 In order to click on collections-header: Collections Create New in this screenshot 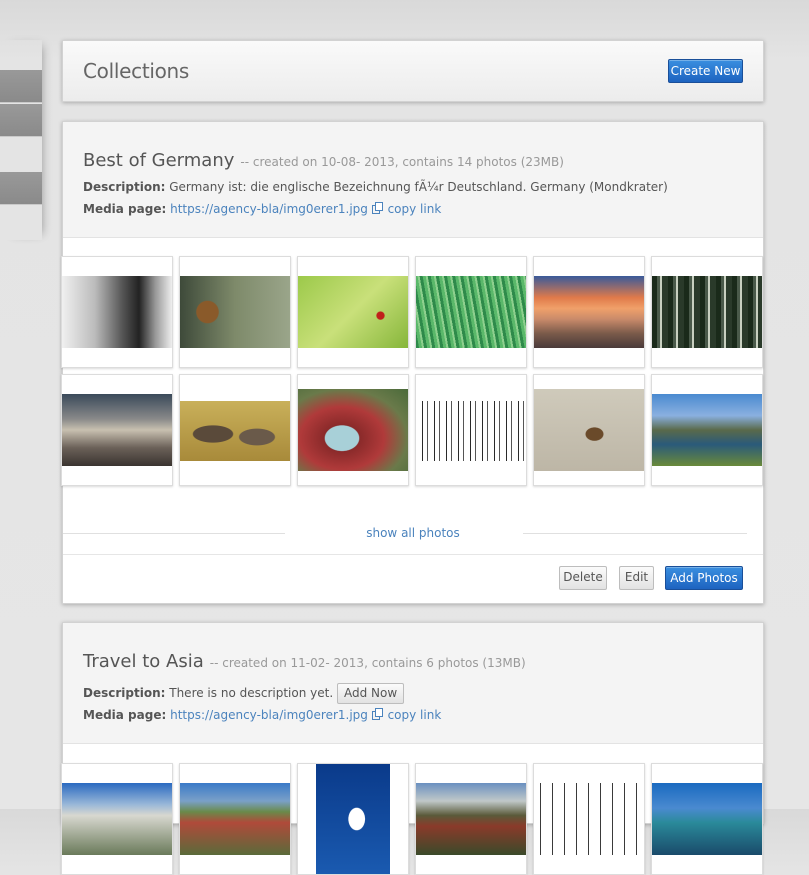, I will do `click(413, 71)`.